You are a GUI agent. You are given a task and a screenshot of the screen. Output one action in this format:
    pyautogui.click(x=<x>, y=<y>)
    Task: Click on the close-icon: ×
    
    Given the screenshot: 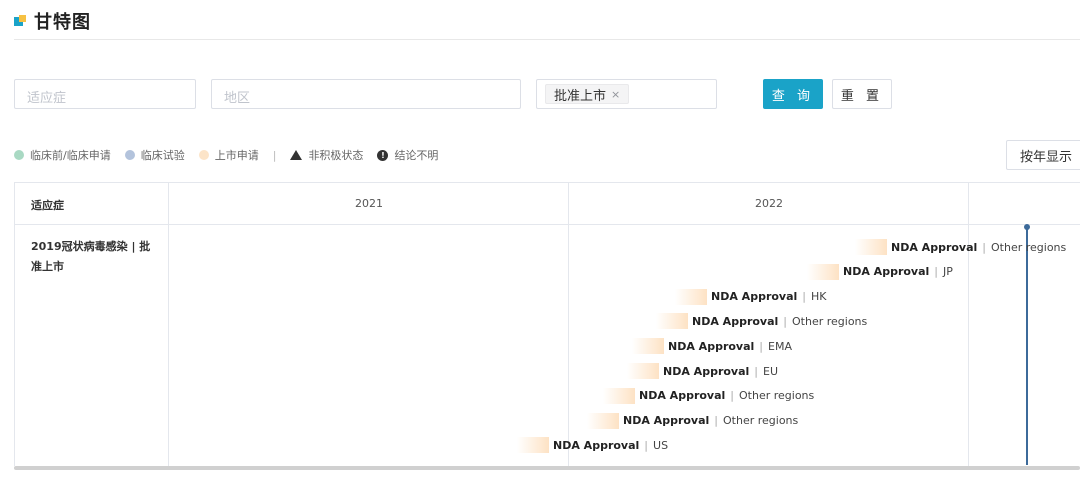 What is the action you would take?
    pyautogui.click(x=615, y=94)
    